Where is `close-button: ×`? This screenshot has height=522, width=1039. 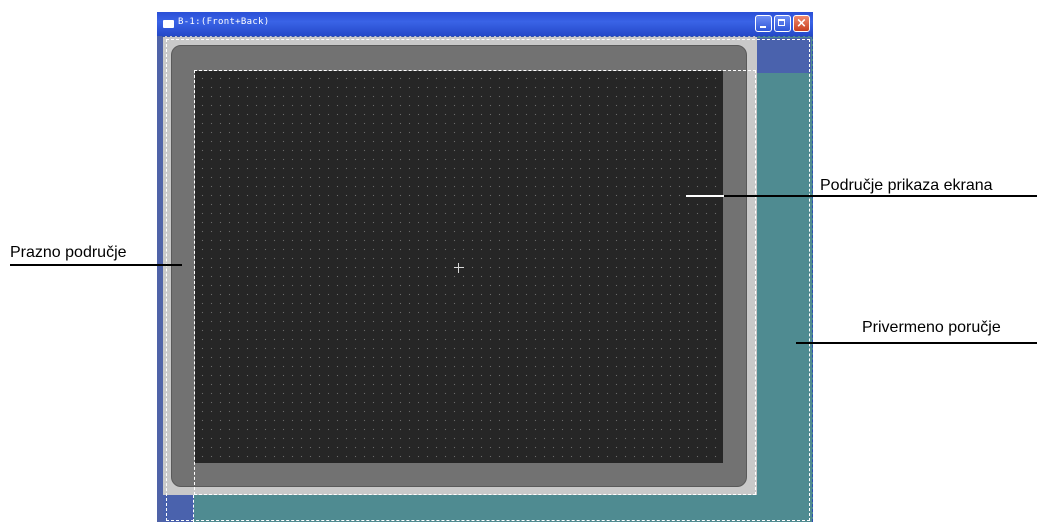
close-button: × is located at coordinates (801, 23).